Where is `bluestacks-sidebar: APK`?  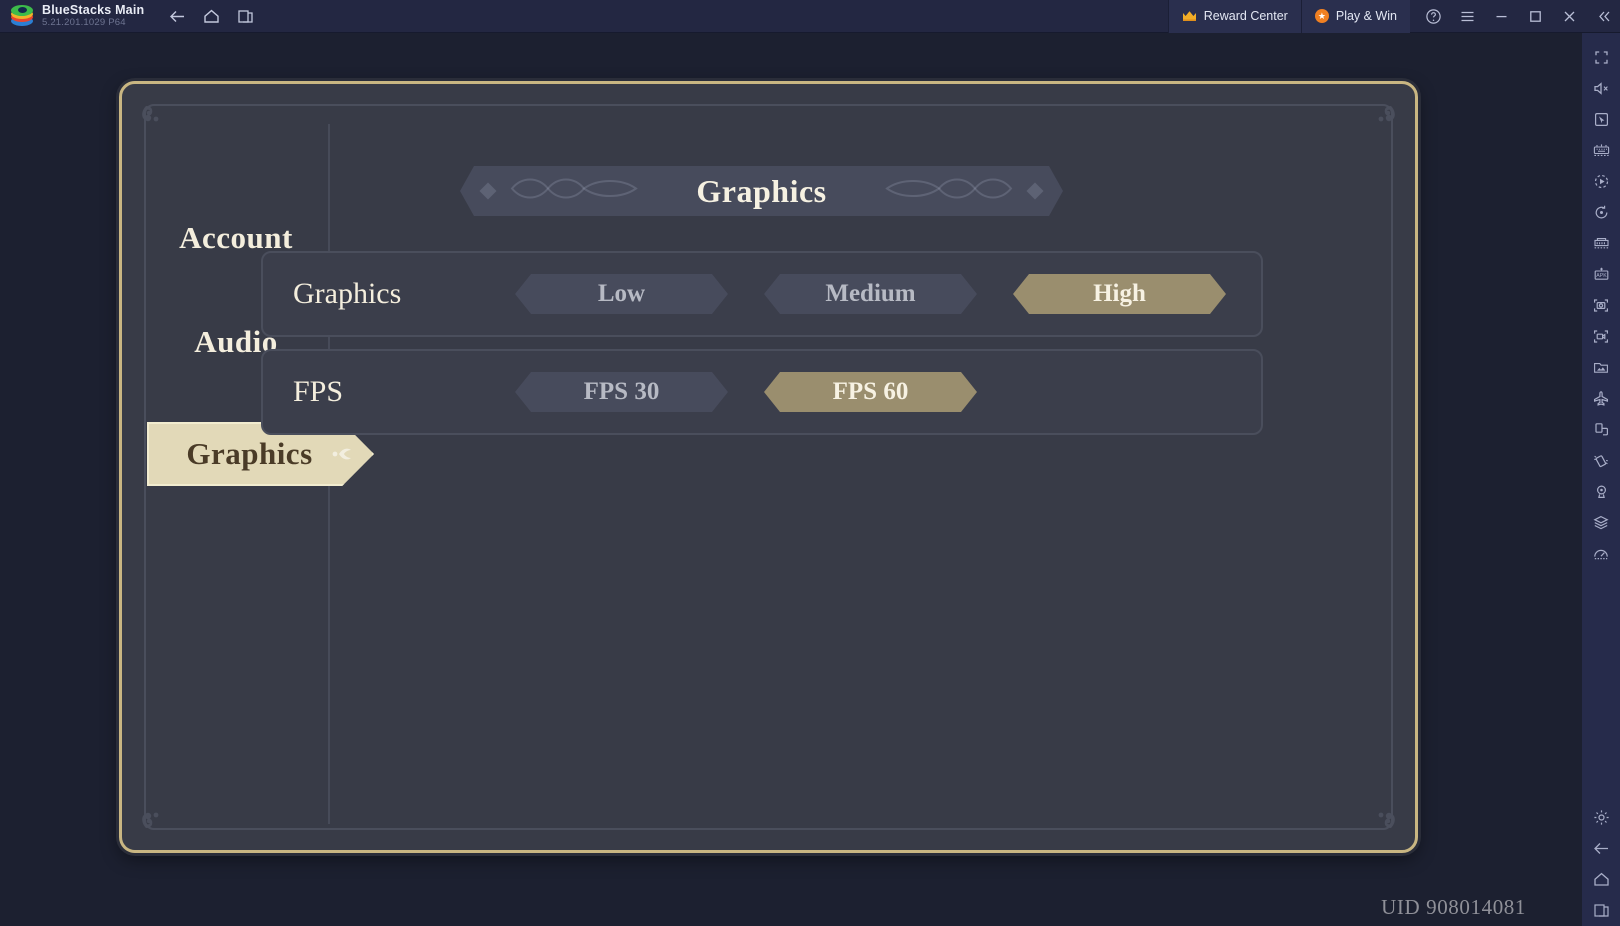 bluestacks-sidebar: APK is located at coordinates (1601, 479).